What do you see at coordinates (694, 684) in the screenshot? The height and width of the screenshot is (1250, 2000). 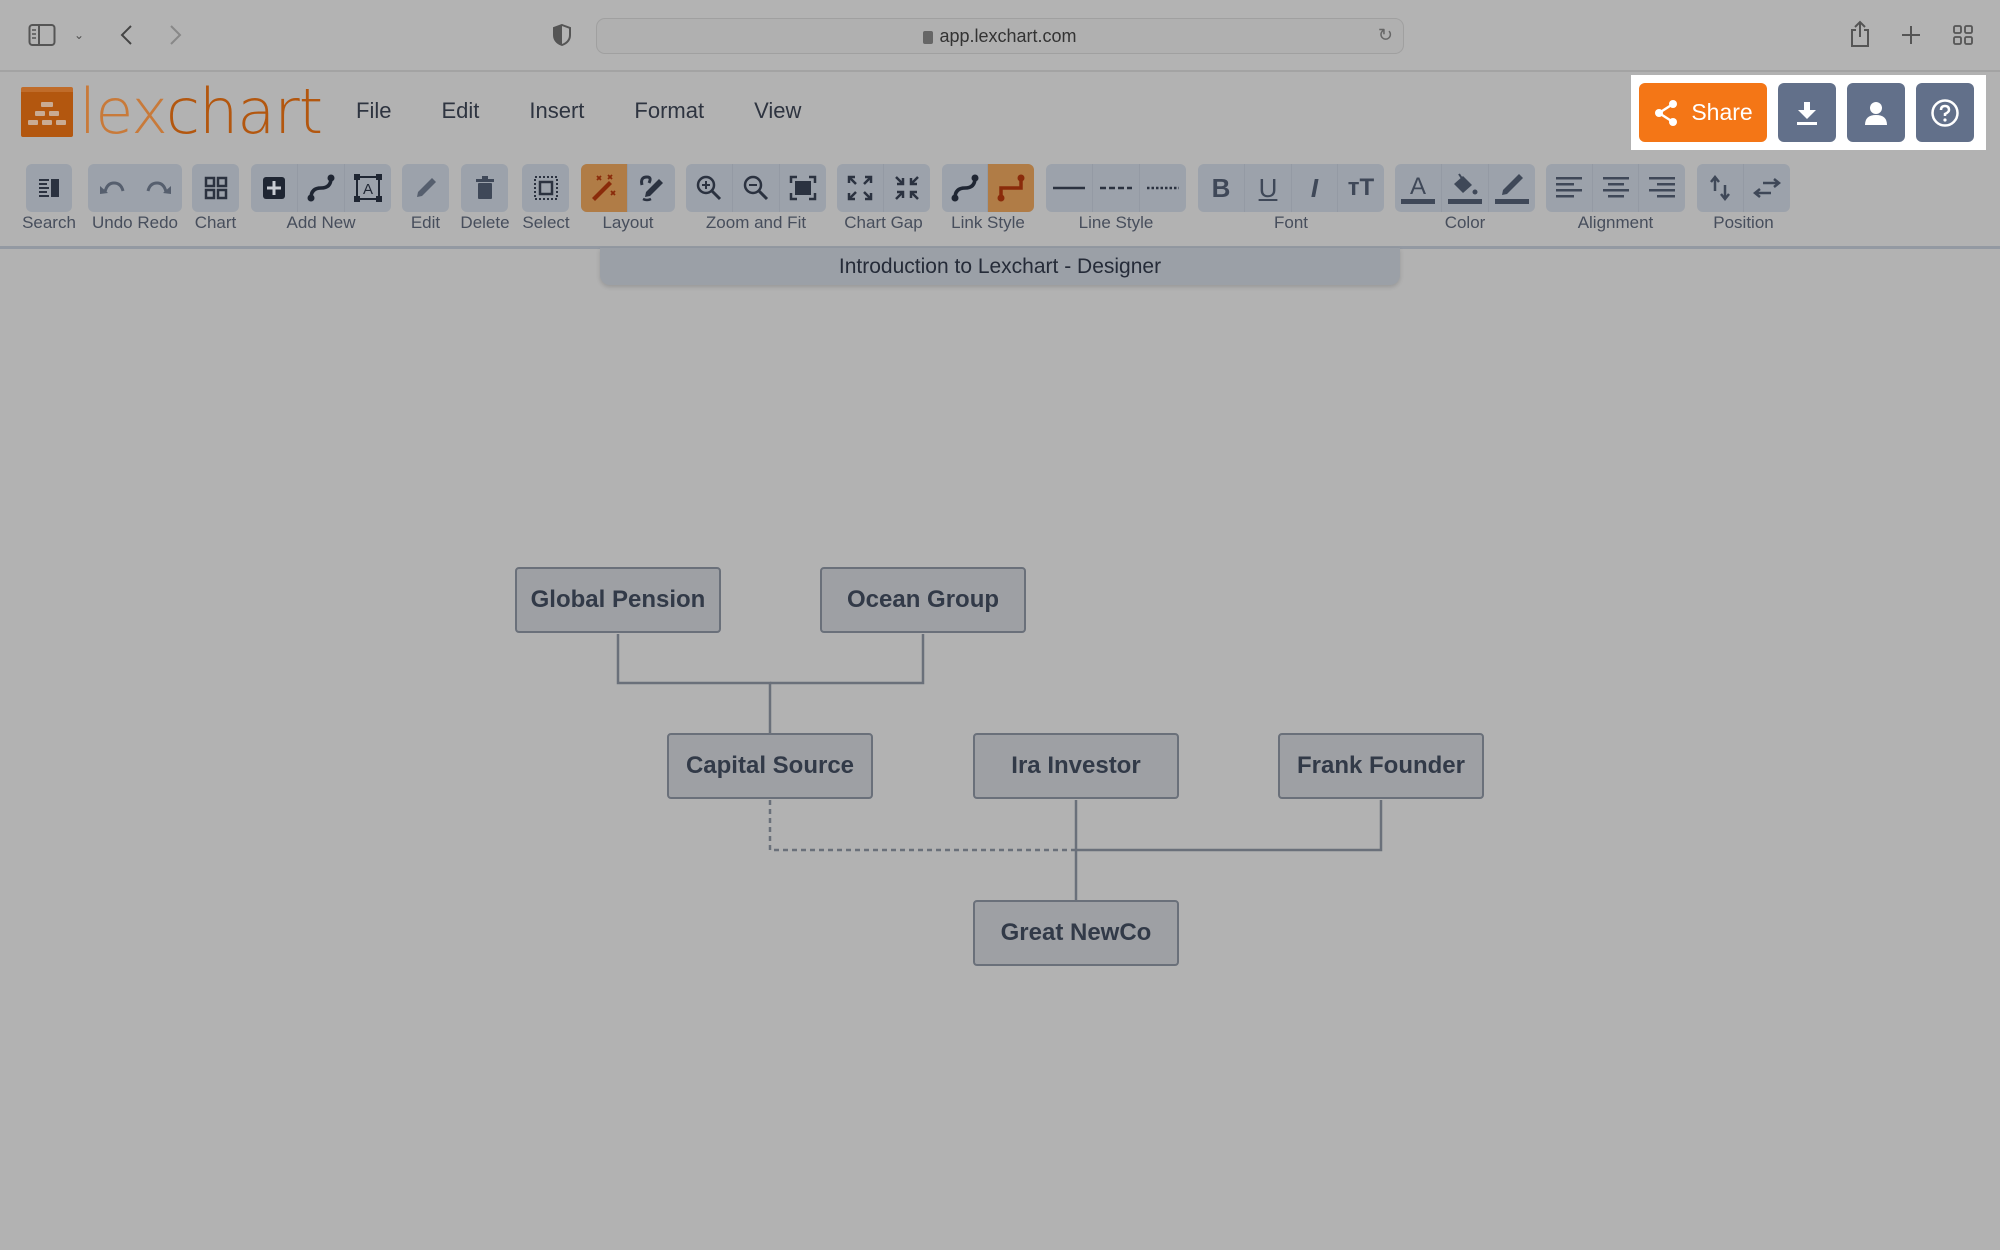 I see `link-global-pension-capital-source` at bounding box center [694, 684].